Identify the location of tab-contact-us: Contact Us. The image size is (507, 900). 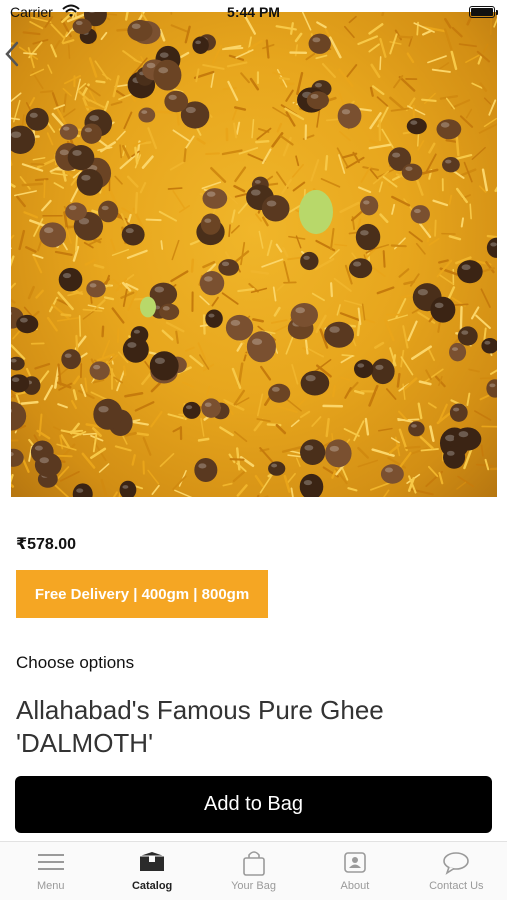
(456, 871).